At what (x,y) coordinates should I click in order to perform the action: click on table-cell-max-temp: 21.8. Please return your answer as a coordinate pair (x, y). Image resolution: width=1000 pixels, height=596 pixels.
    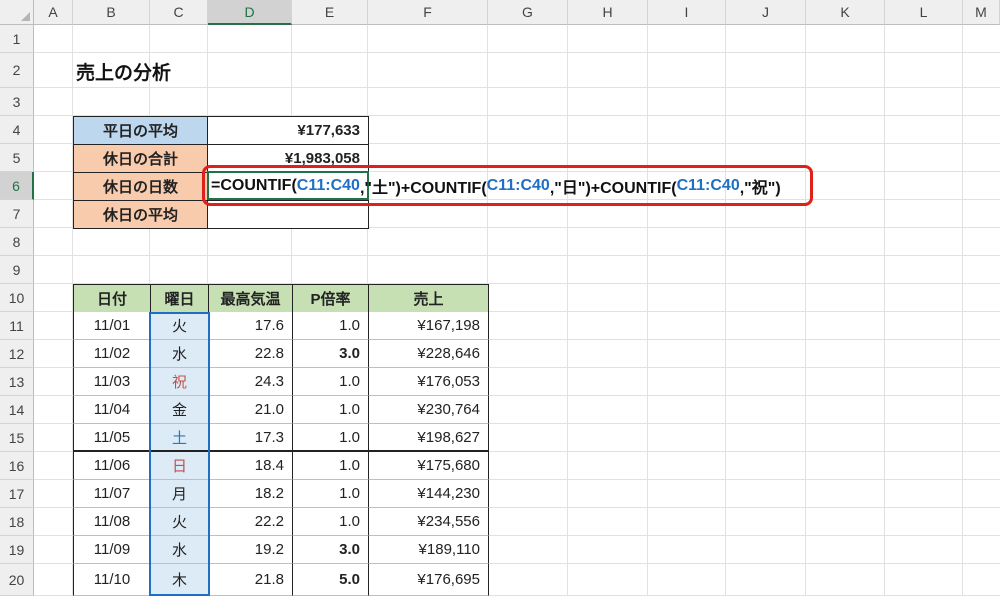
    Looking at the image, I should click on (250, 580).